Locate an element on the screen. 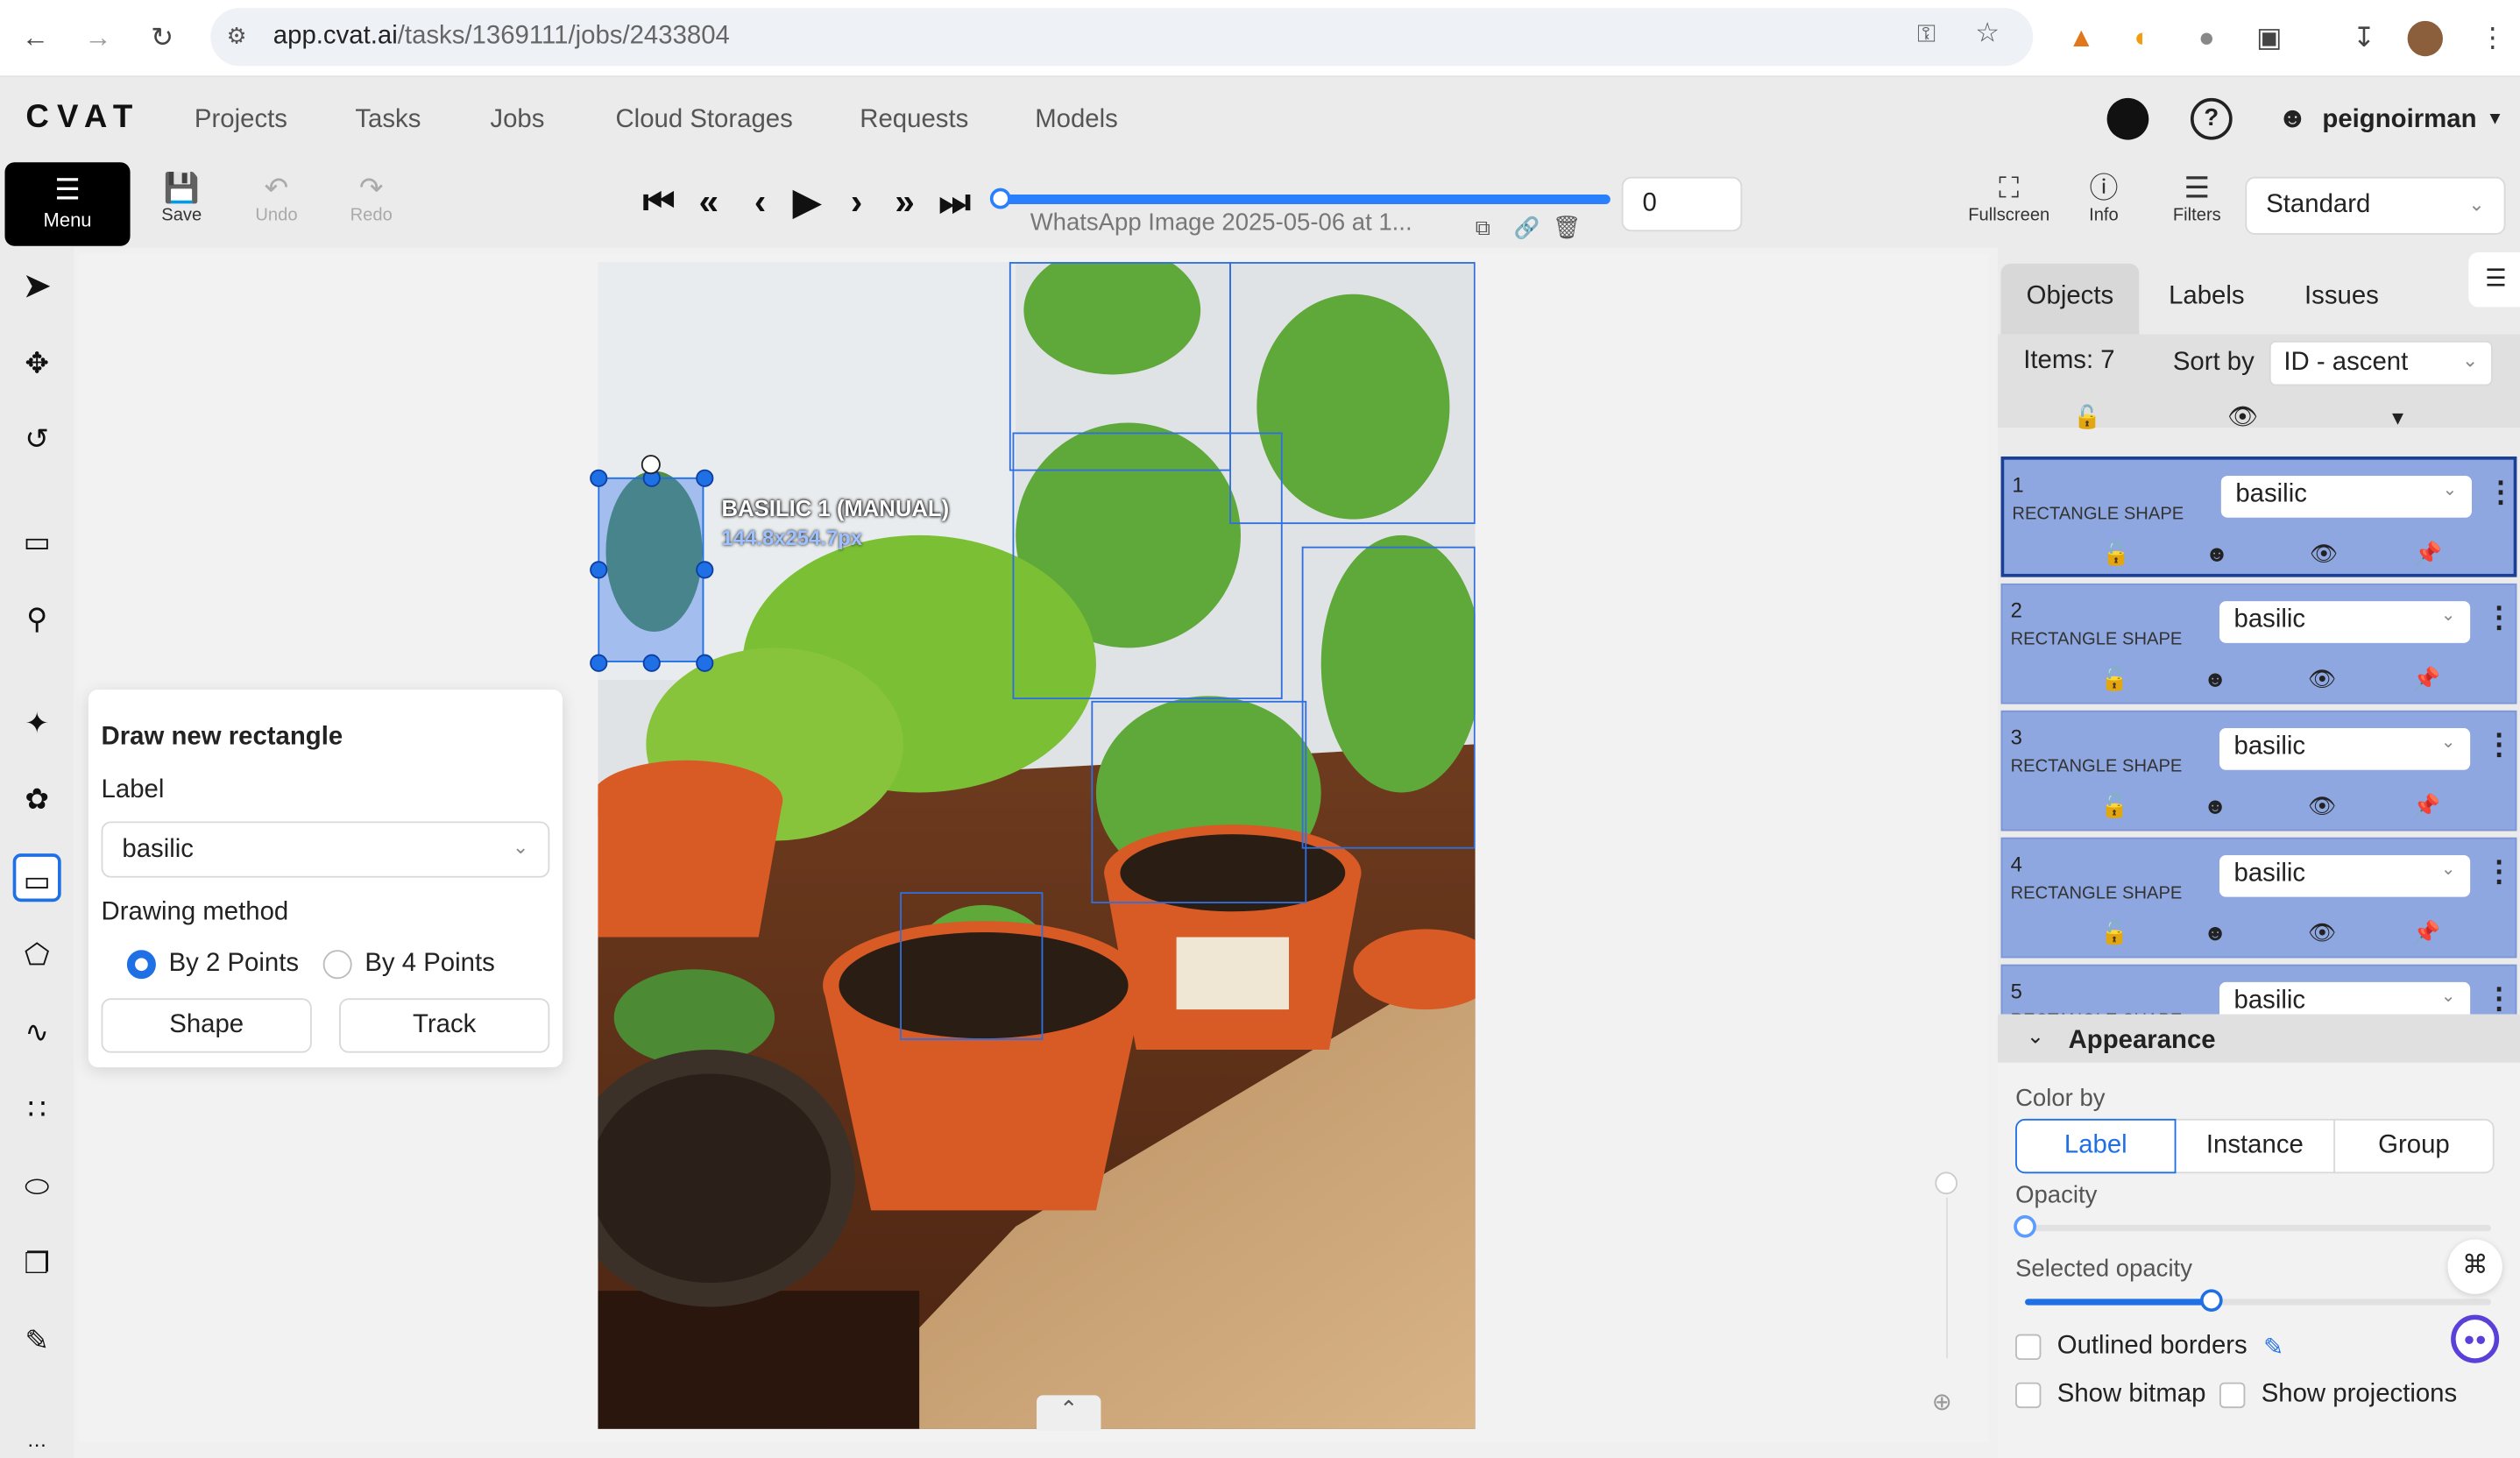 The height and width of the screenshot is (1458, 2520). color-by-instance-button: Instance is located at coordinates (2255, 1146).